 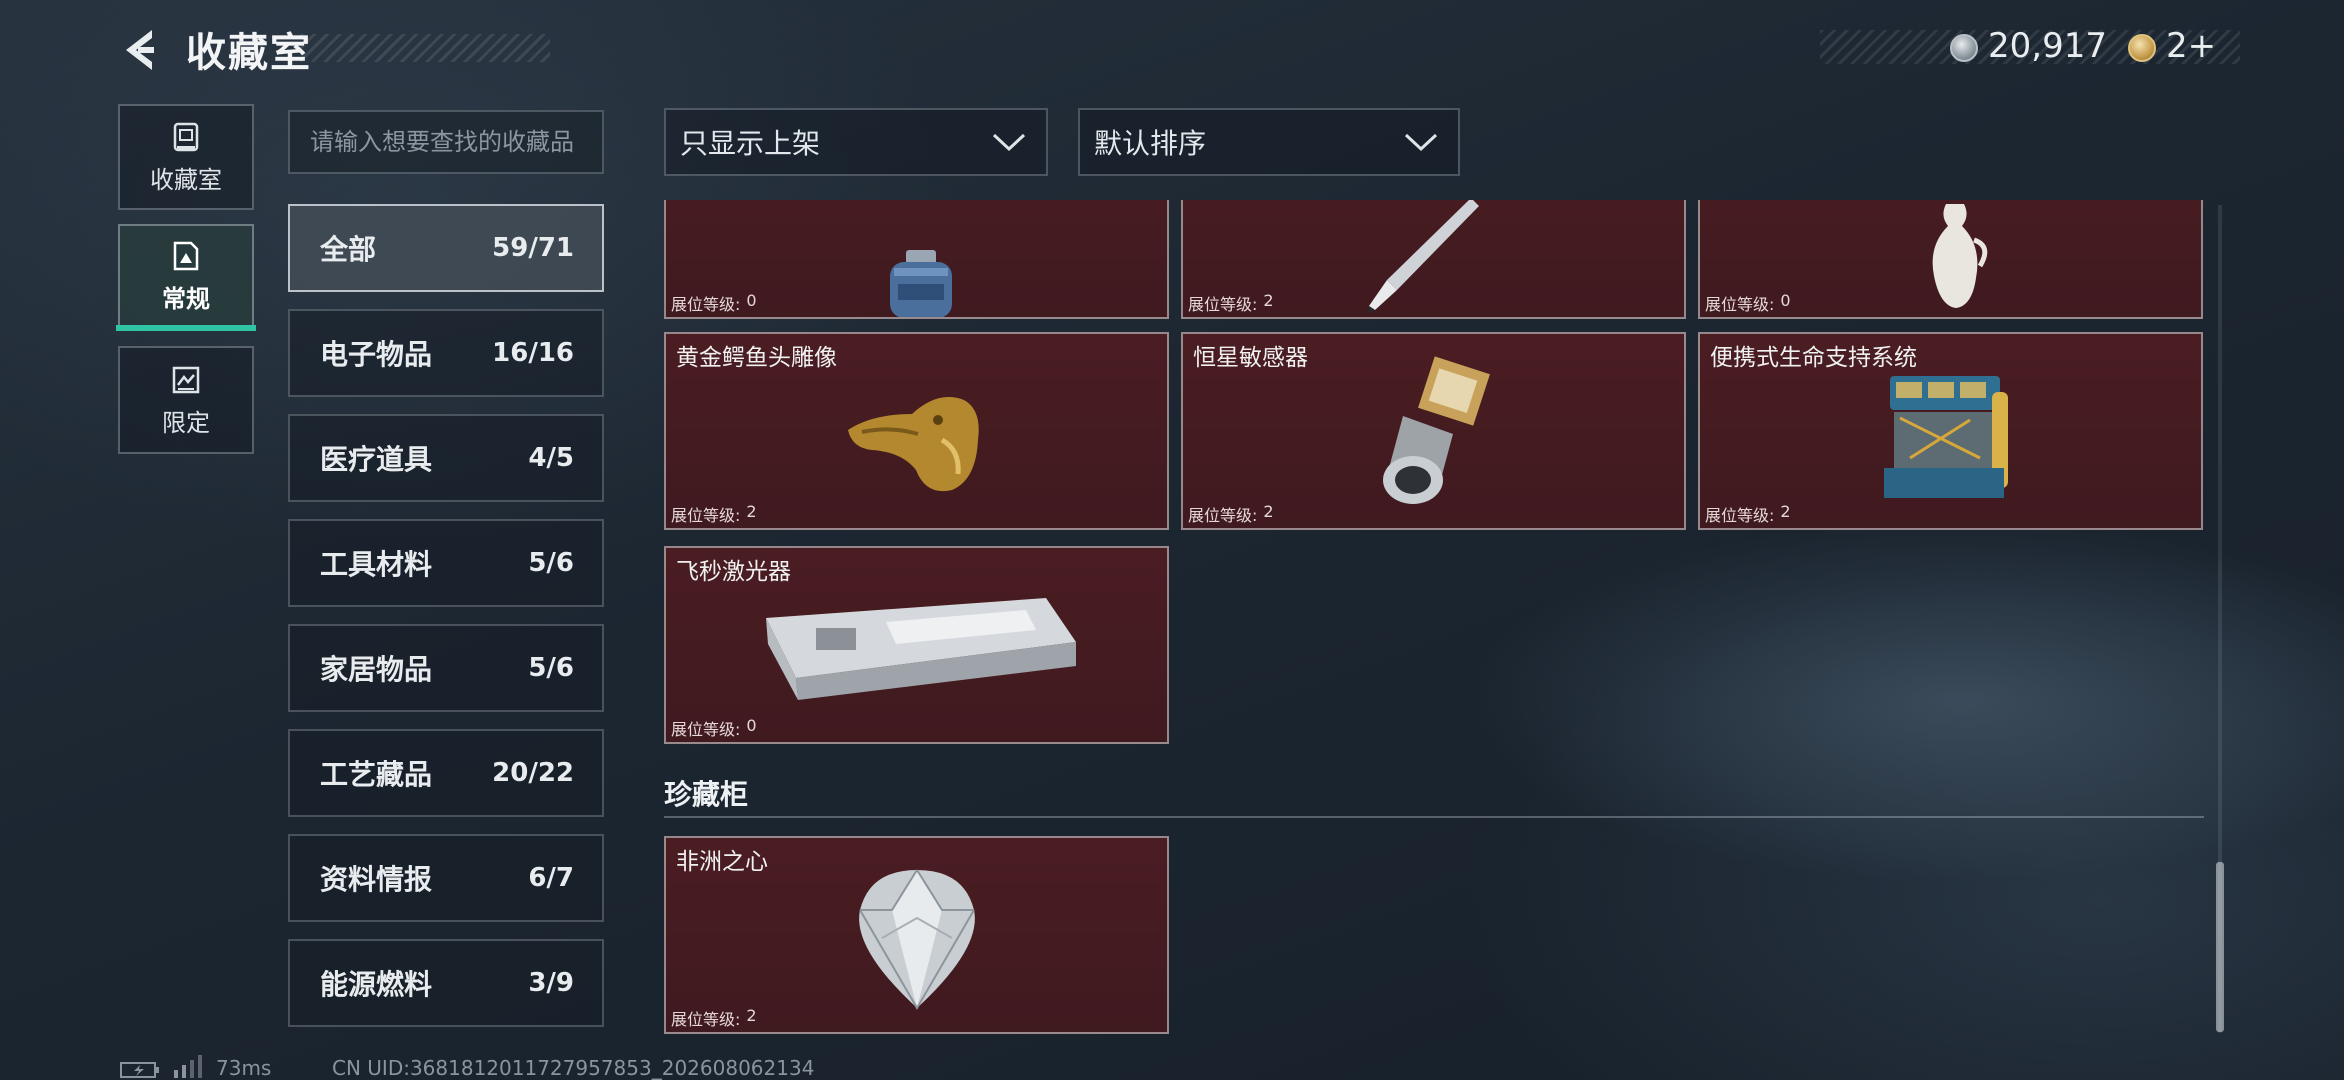 What do you see at coordinates (733, 572) in the screenshot?
I see `item-name: 飞秒激光器` at bounding box center [733, 572].